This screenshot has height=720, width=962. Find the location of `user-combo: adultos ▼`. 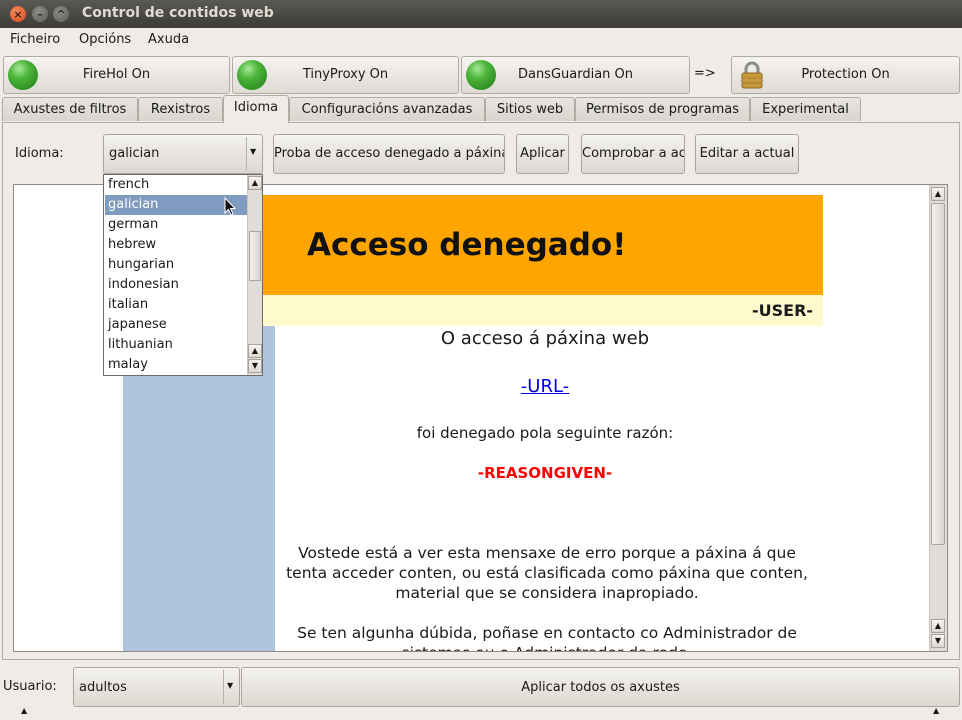

user-combo: adultos ▼ is located at coordinates (156, 687).